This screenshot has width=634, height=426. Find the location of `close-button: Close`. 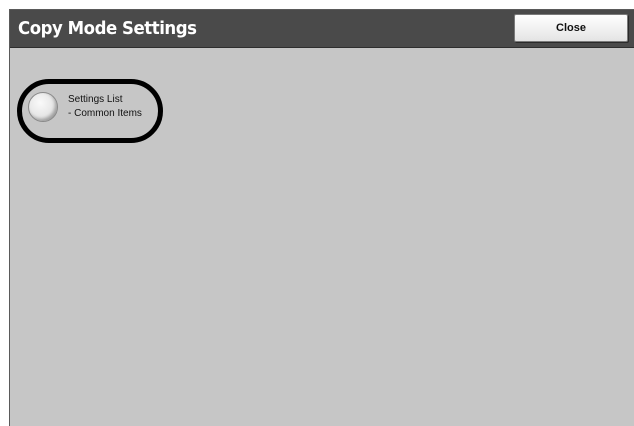

close-button: Close is located at coordinates (571, 28).